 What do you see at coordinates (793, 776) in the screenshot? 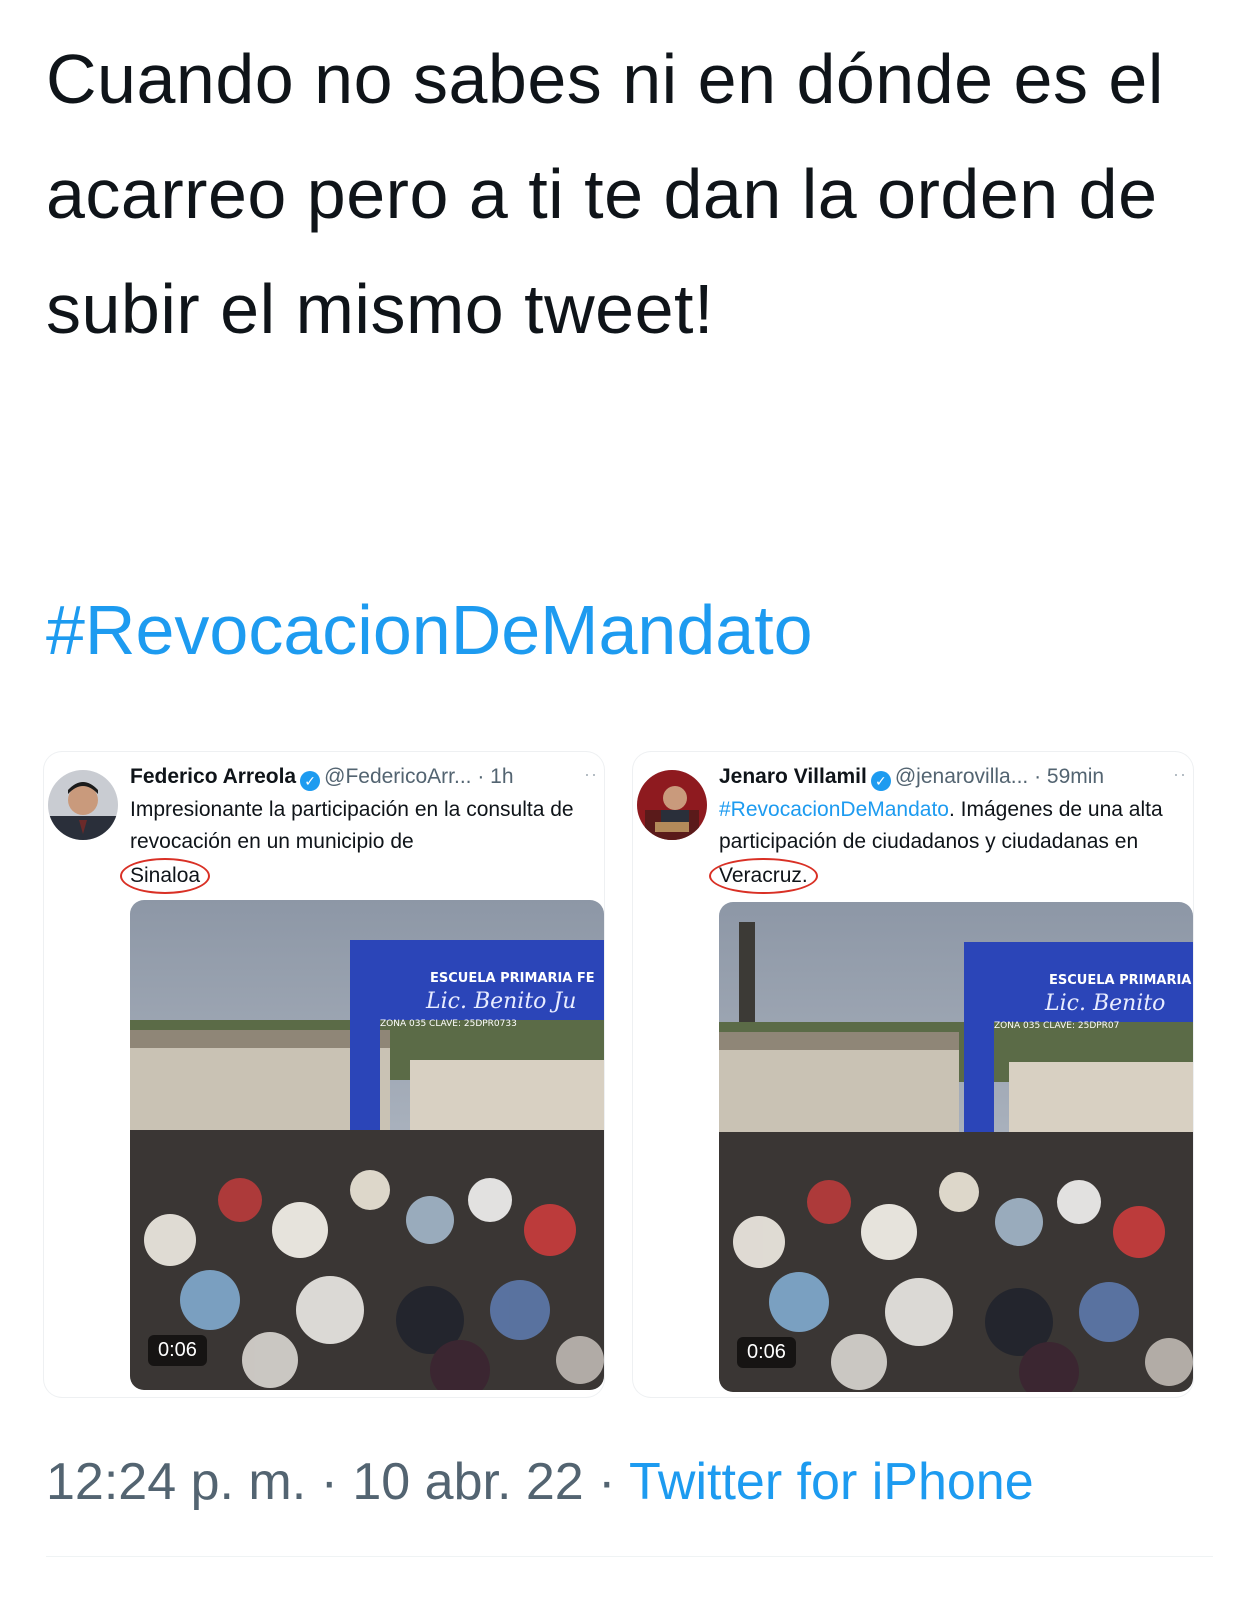
I see `author-name: Jenaro Villamil` at bounding box center [793, 776].